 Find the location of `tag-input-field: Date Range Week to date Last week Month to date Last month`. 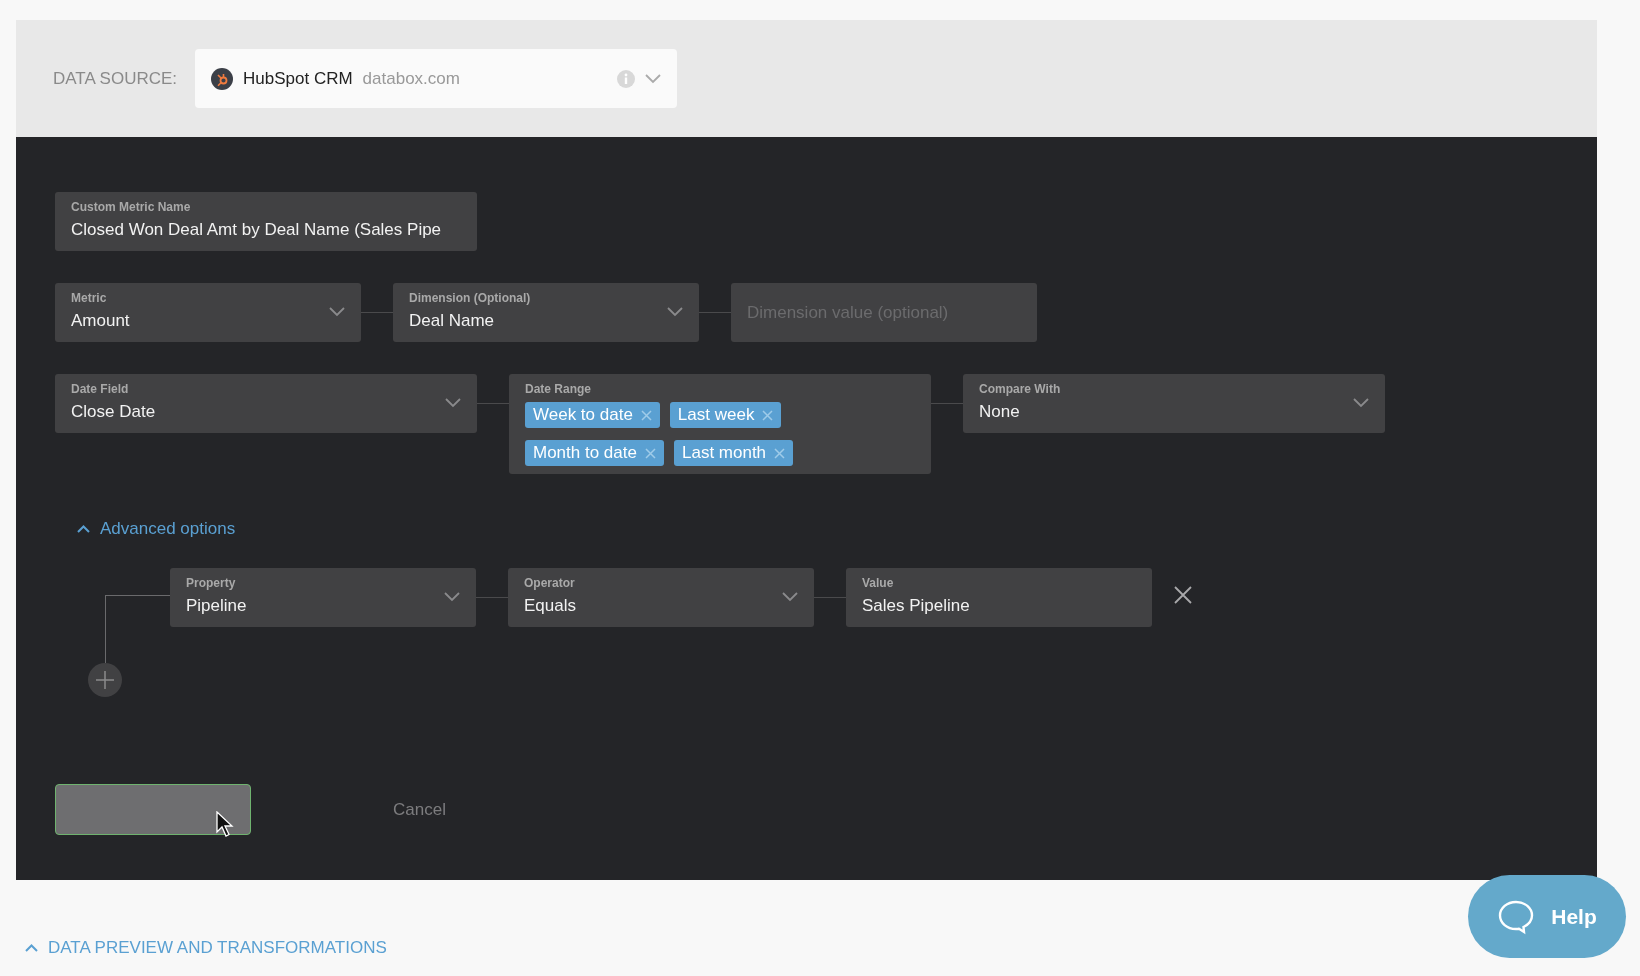

tag-input-field: Date Range Week to date Last week Month to date Last month is located at coordinates (720, 424).